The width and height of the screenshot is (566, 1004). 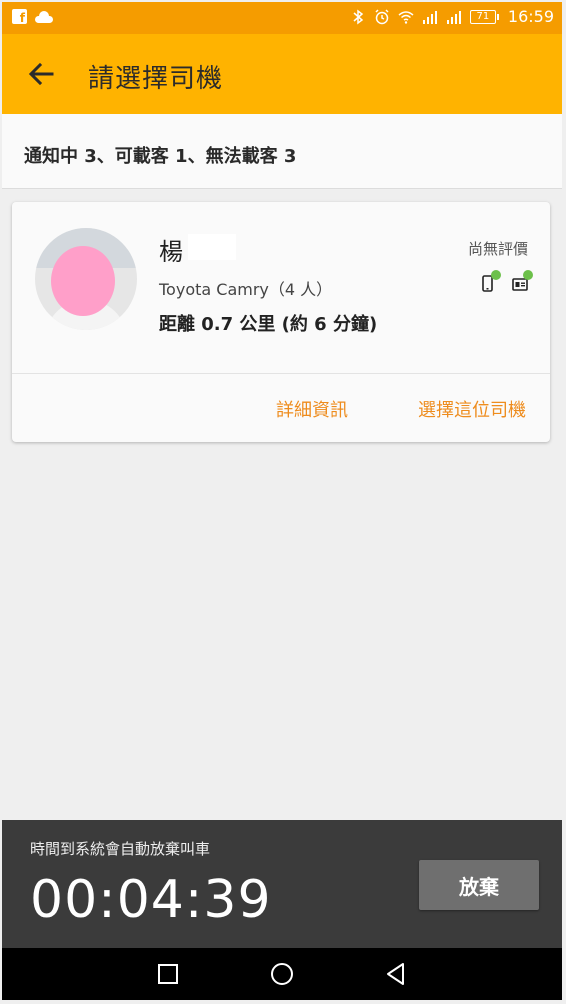 What do you see at coordinates (19, 16) in the screenshot?
I see `facebook-icon: f` at bounding box center [19, 16].